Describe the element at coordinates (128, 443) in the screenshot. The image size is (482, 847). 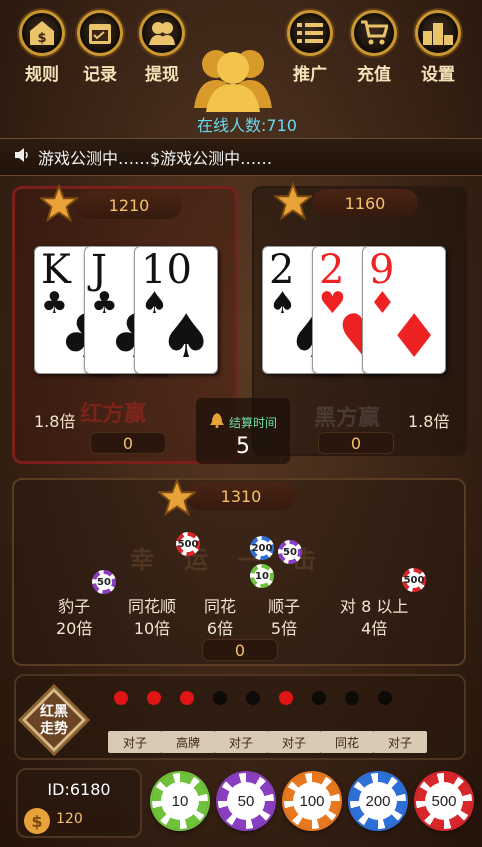
I see `red-bet-amount: 0` at that location.